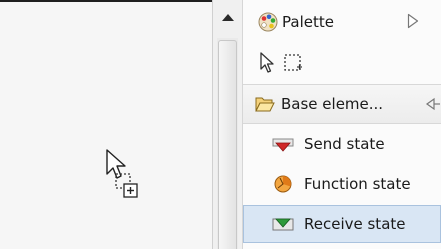 This screenshot has height=249, width=441. I want to click on palette-title: Palette, so click(308, 22).